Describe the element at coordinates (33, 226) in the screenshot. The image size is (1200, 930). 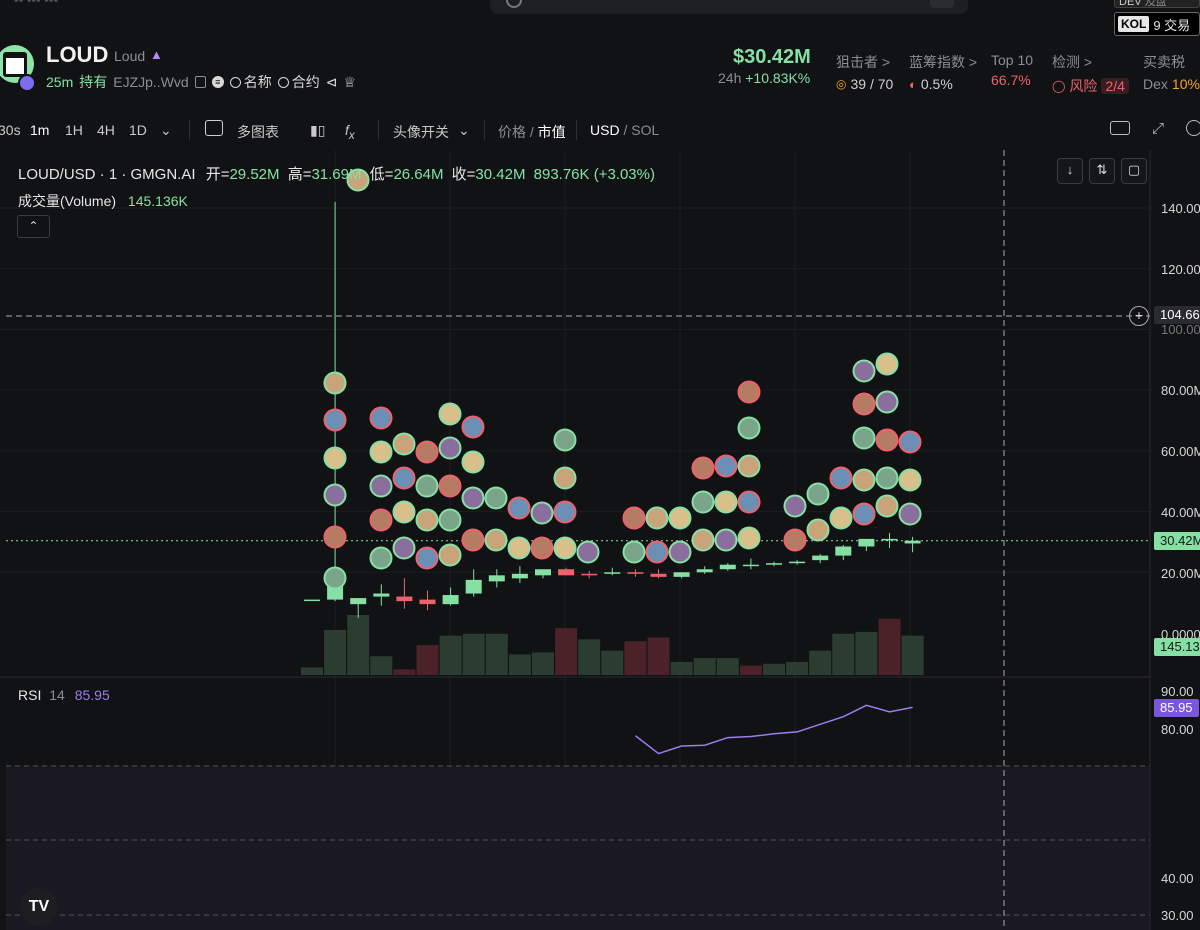
I see `collapse-legend-button: ⌃` at that location.